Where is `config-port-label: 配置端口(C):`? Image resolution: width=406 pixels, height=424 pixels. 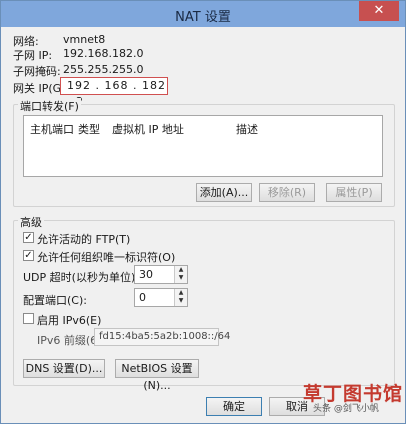
config-port-label: 配置端口(C): is located at coordinates (55, 300).